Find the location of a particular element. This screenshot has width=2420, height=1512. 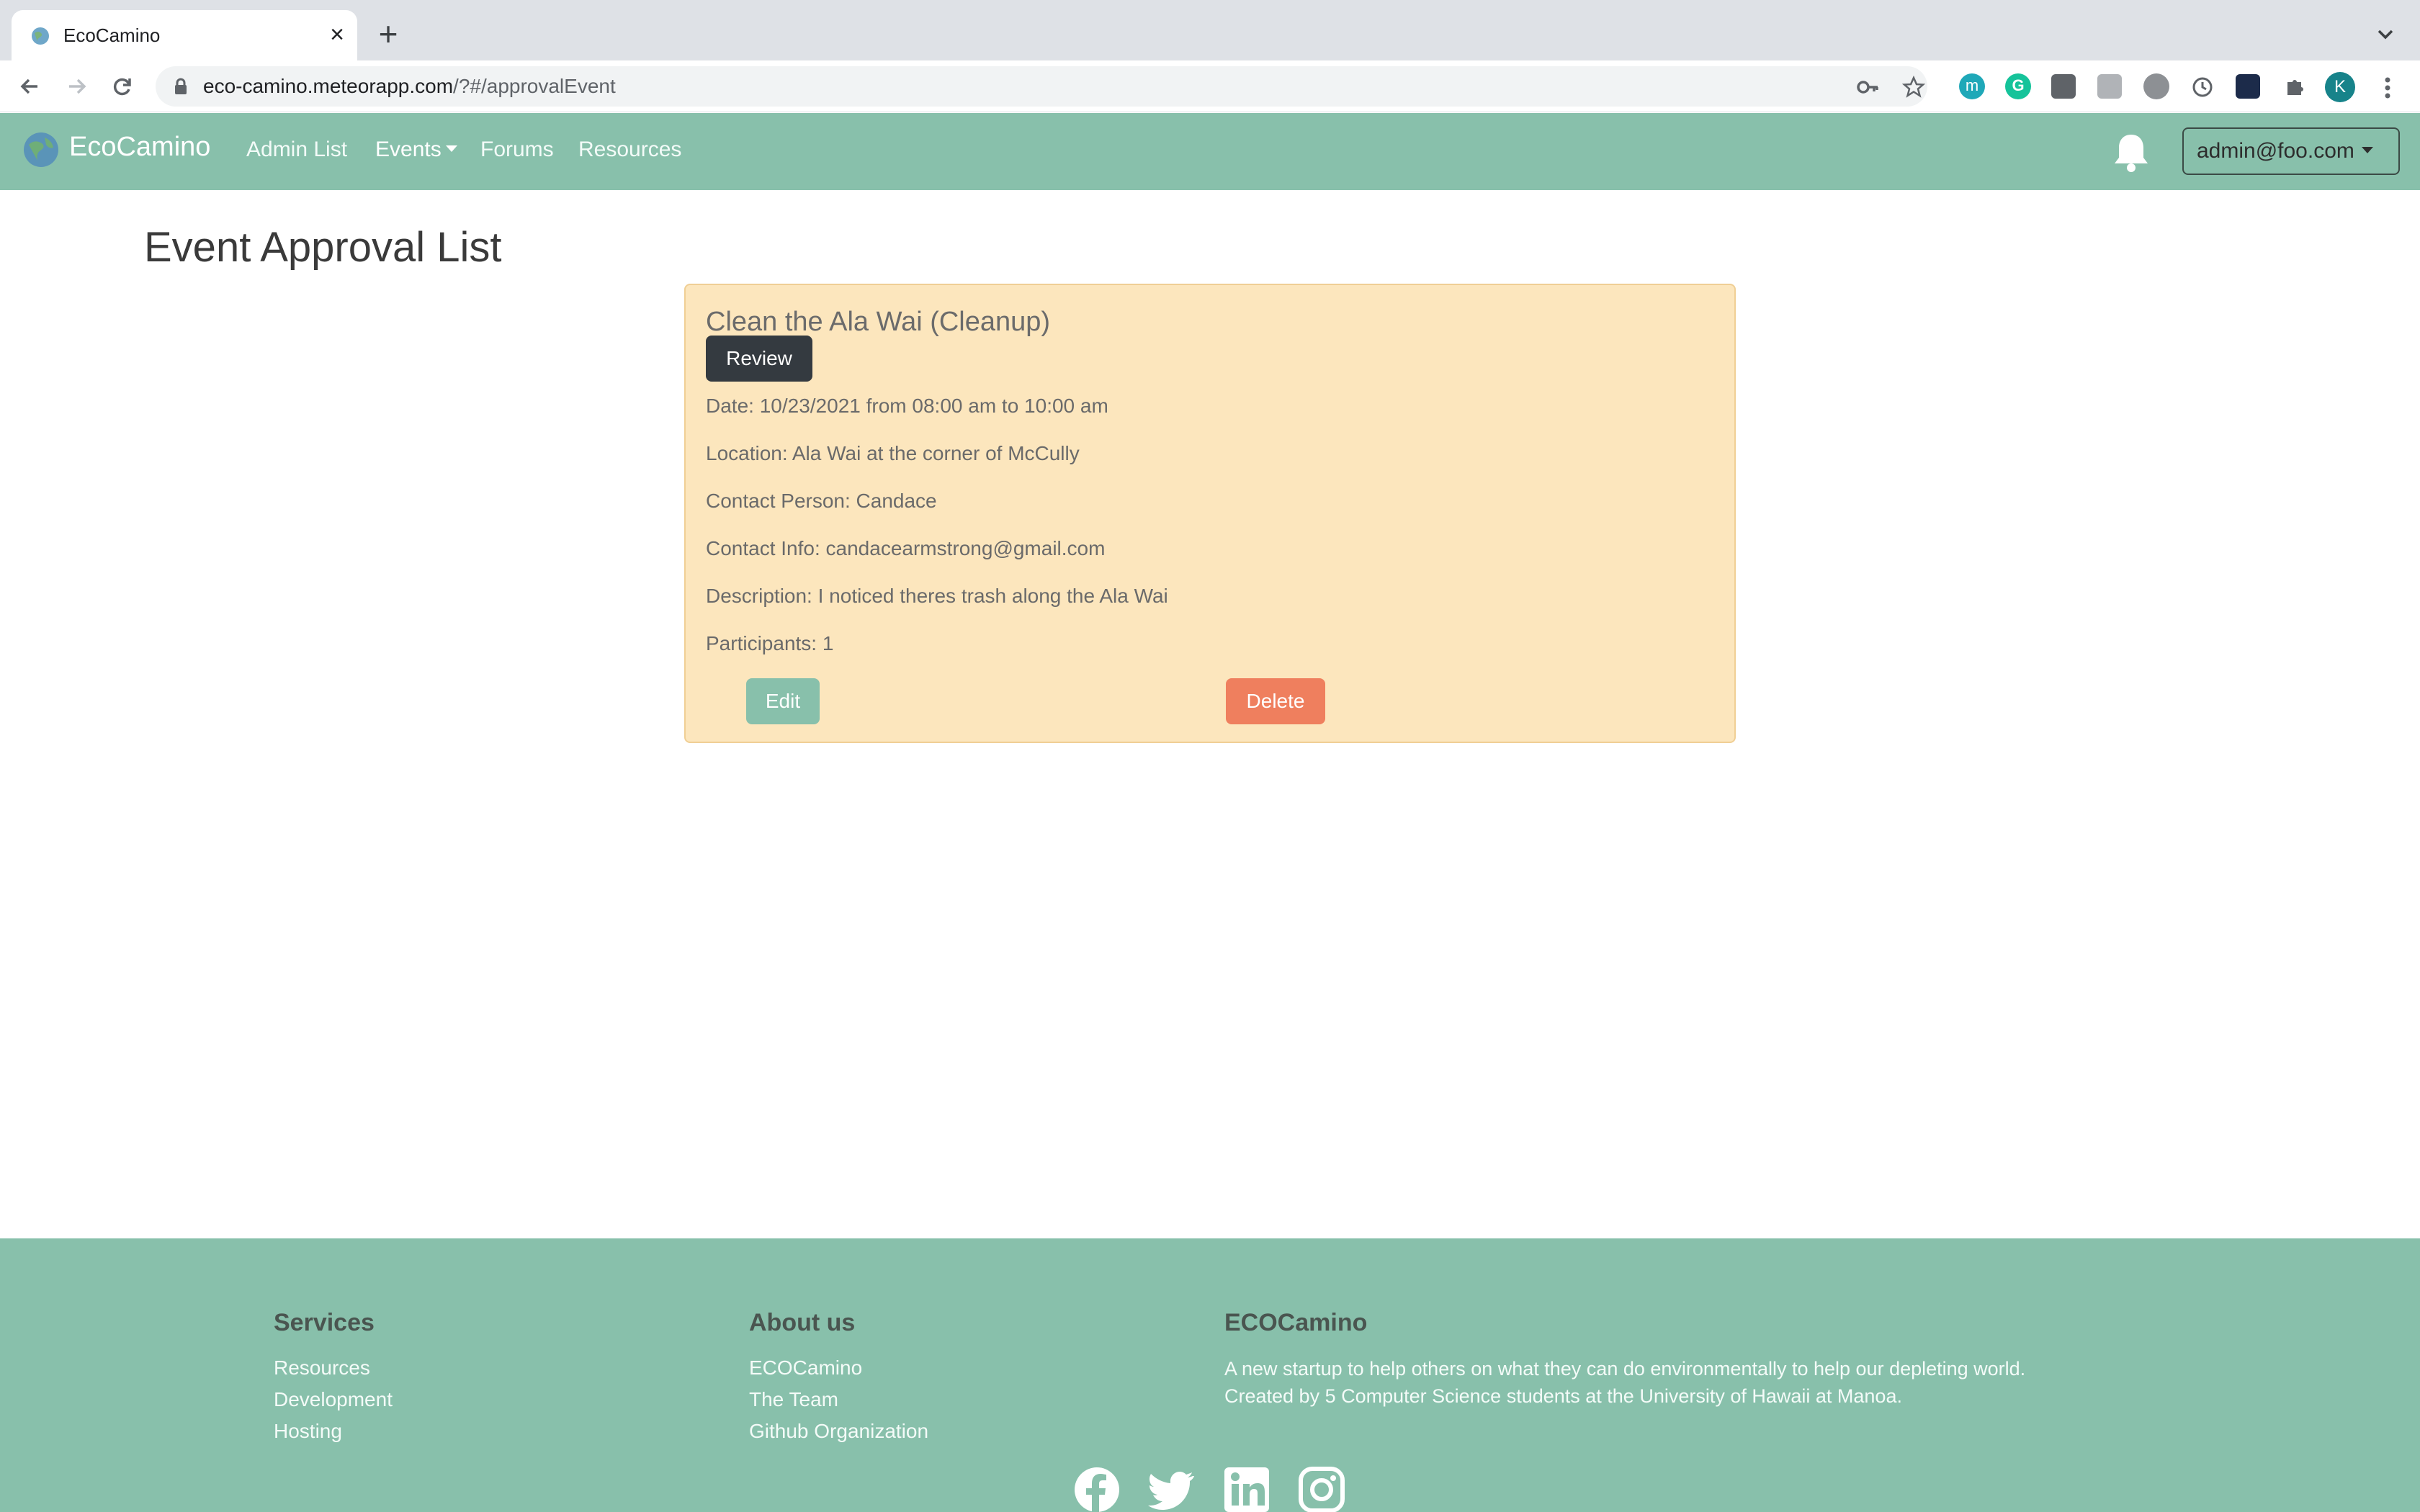

event-contact-person: Contact Person: Candace is located at coordinates (821, 501).